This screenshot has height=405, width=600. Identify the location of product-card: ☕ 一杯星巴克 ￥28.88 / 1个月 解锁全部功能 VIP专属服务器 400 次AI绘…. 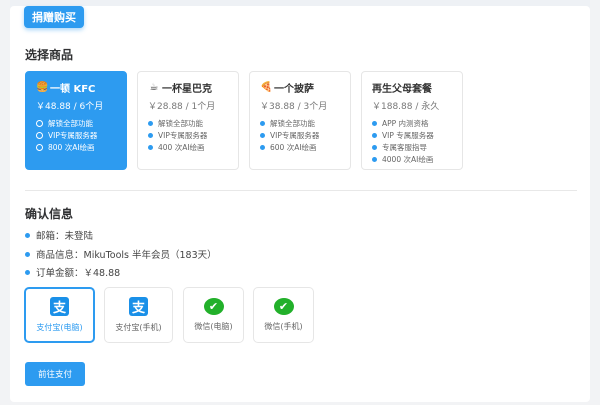
(188, 120).